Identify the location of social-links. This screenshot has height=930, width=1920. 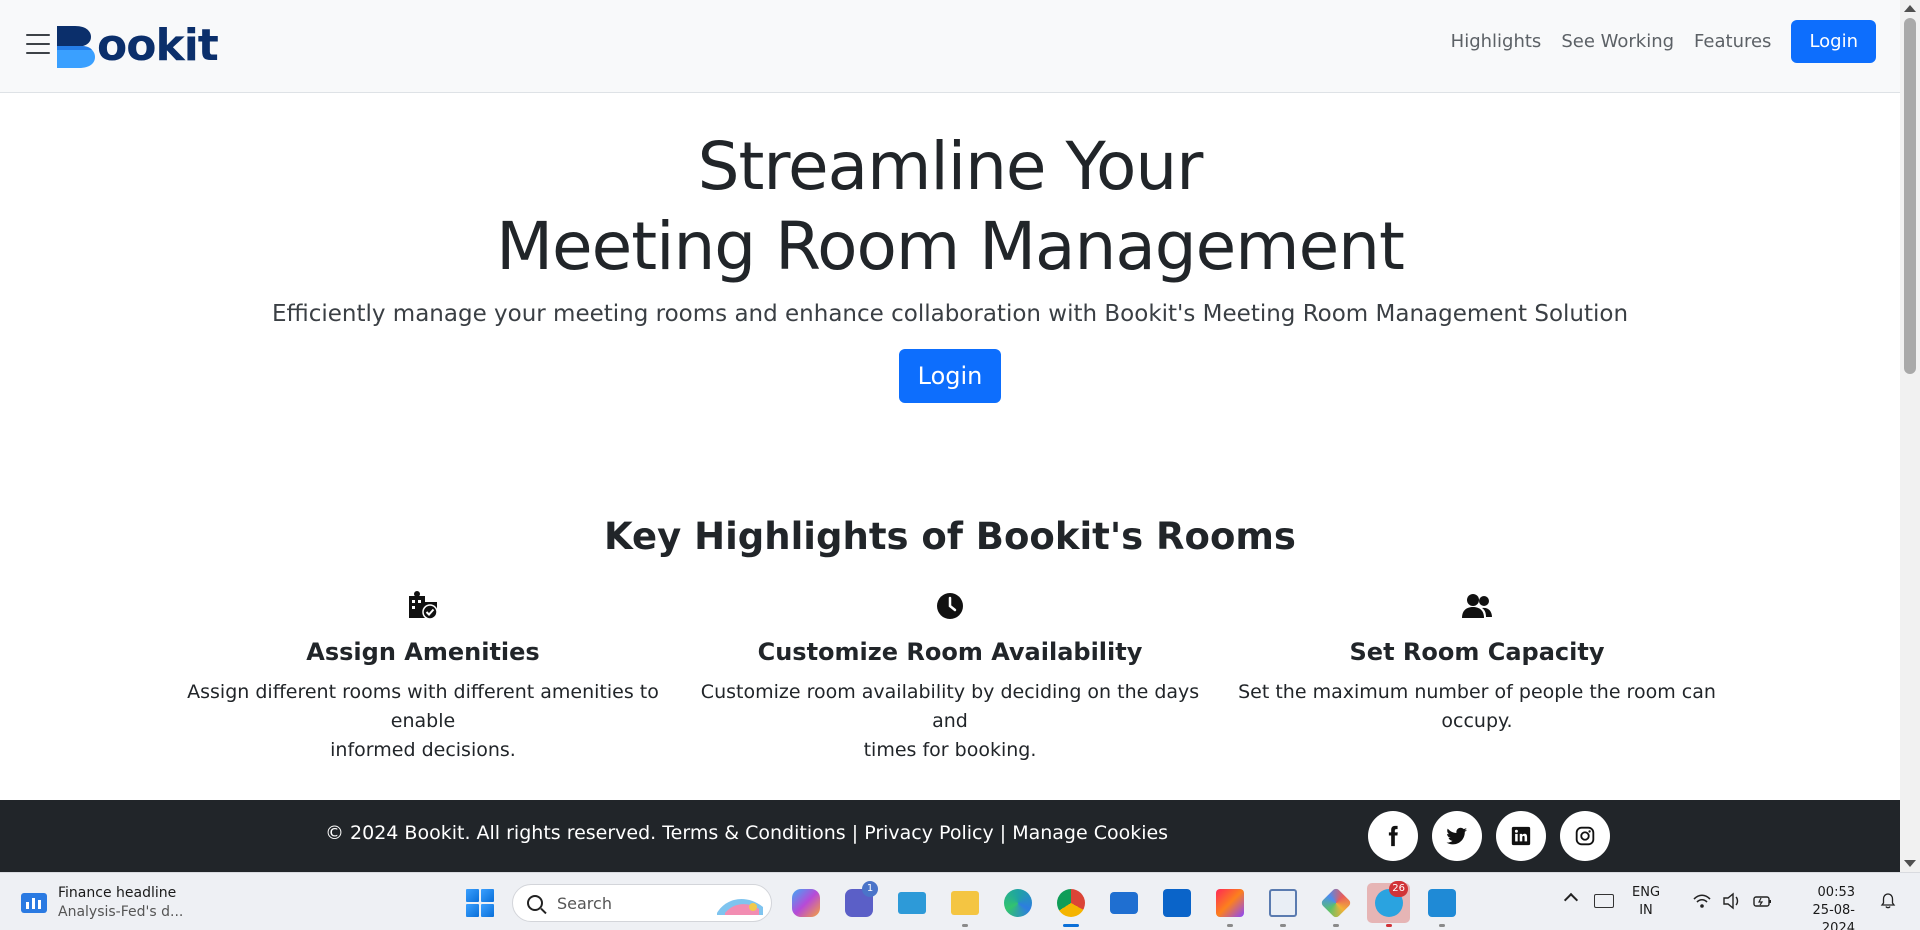
(1489, 836).